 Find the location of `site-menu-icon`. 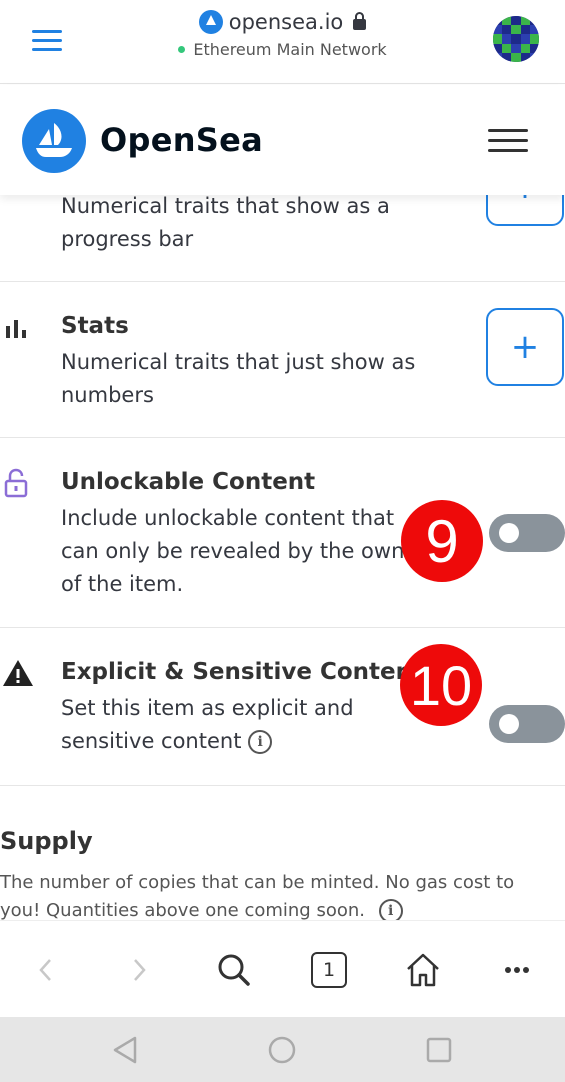

site-menu-icon is located at coordinates (508, 141).